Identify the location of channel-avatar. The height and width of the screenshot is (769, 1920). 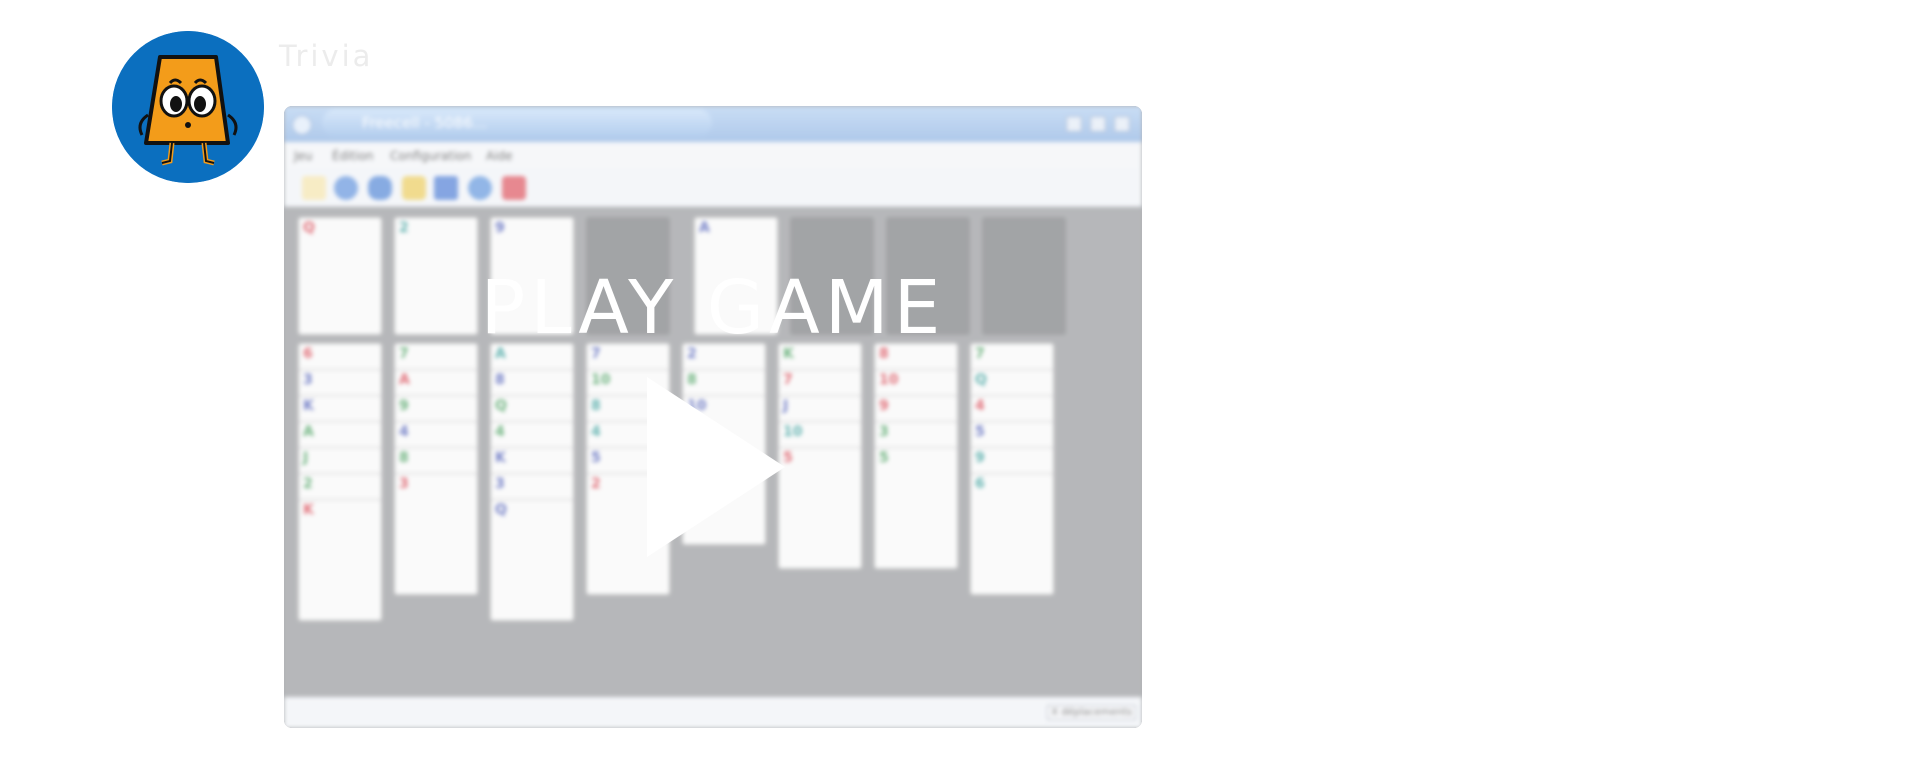
(188, 107).